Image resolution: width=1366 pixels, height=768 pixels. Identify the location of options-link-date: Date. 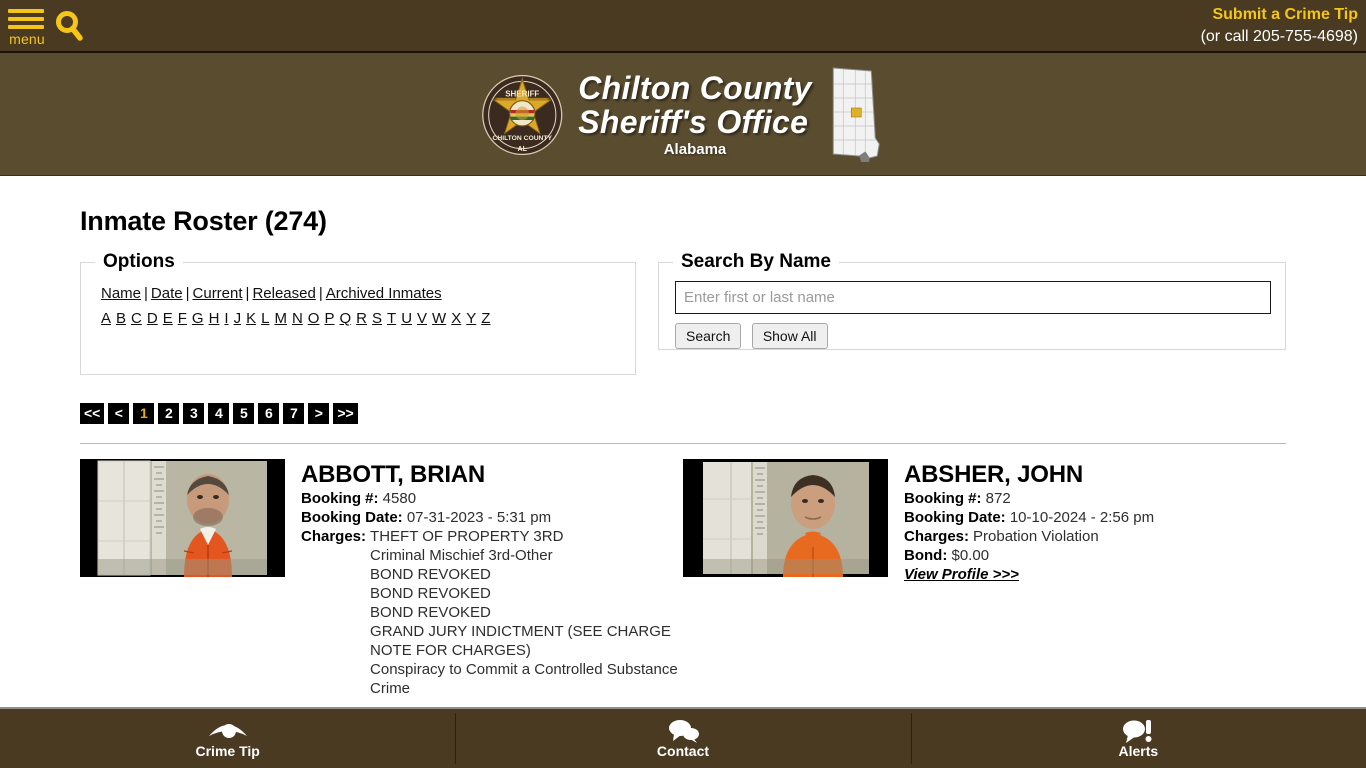
(167, 293).